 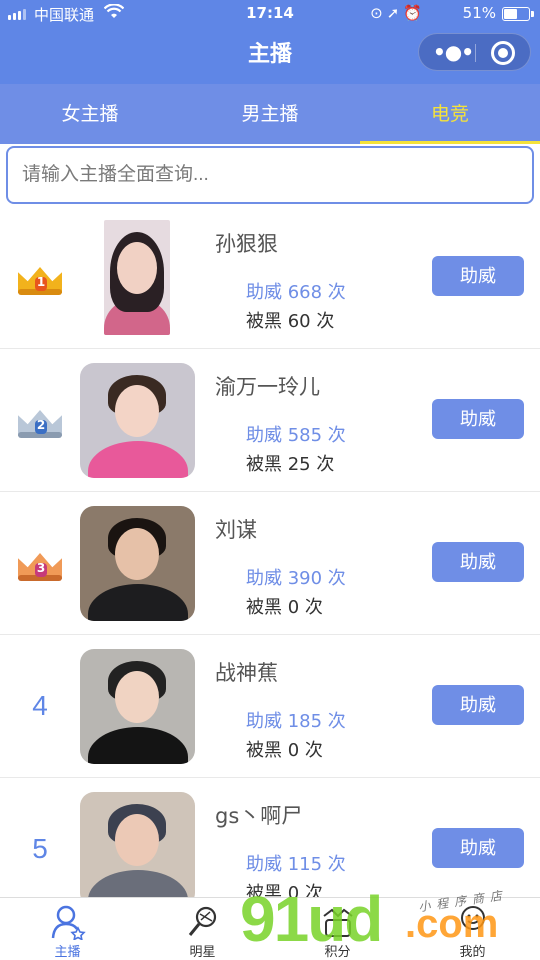 What do you see at coordinates (378, 13) in the screenshot?
I see `lock-rotation-icon: ⊙` at bounding box center [378, 13].